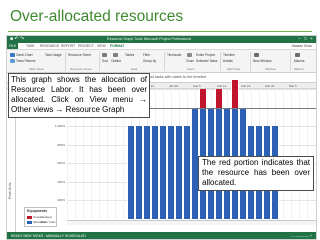 The image size is (320, 240). Describe the element at coordinates (116, 61) in the screenshot. I see `outline-button: Outline` at that location.